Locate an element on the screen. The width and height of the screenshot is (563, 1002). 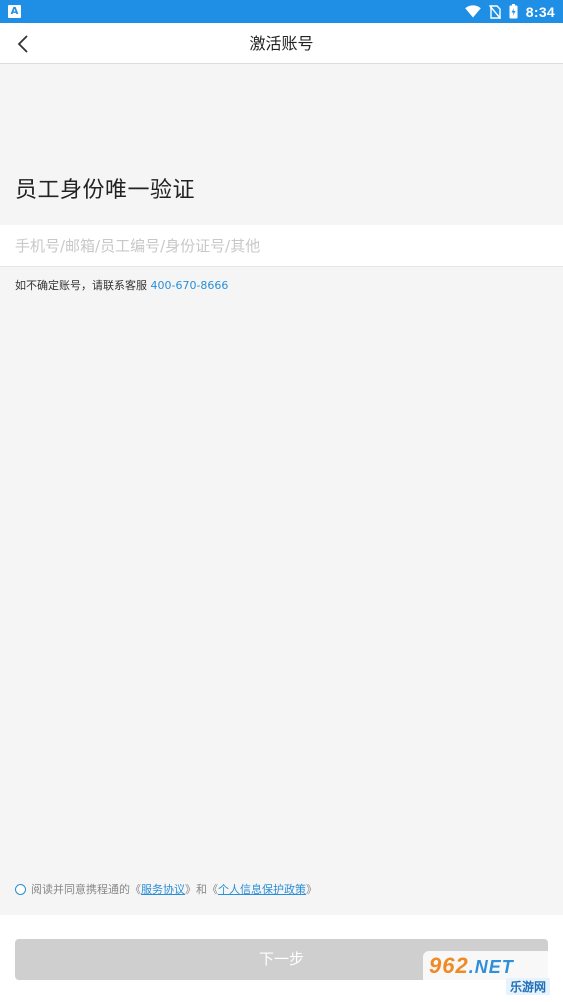
help-text: 如不确定账号，请联系客服 is located at coordinates (81, 285).